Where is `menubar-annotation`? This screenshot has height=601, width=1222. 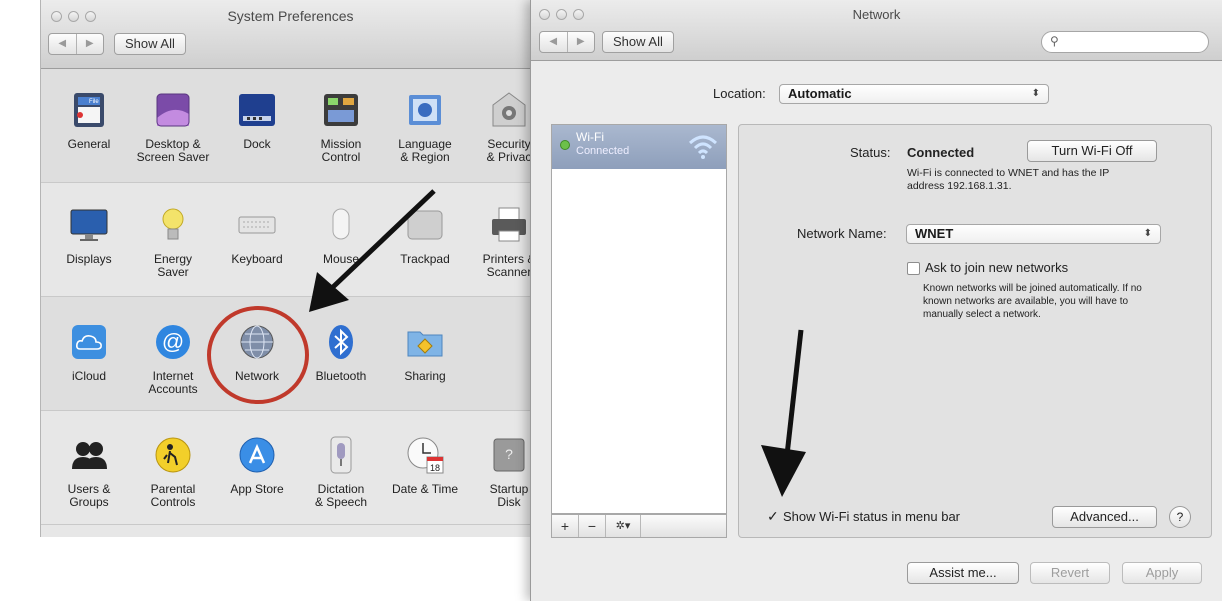 menubar-annotation is located at coordinates (783, 413).